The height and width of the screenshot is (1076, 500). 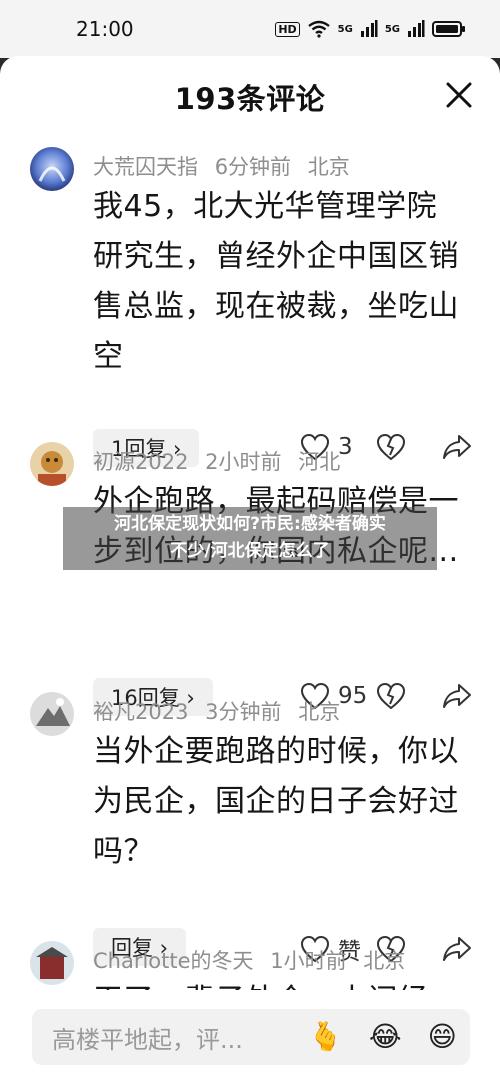 What do you see at coordinates (173, 961) in the screenshot?
I see `comment-username: Charlotte的冬天` at bounding box center [173, 961].